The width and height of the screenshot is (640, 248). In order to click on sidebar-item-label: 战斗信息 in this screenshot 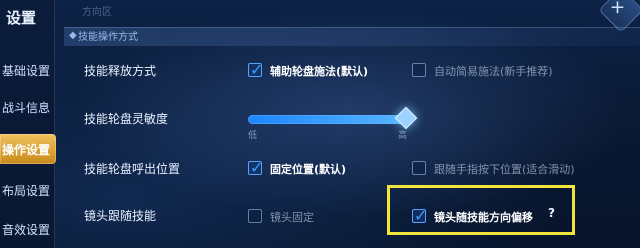, I will do `click(26, 107)`.